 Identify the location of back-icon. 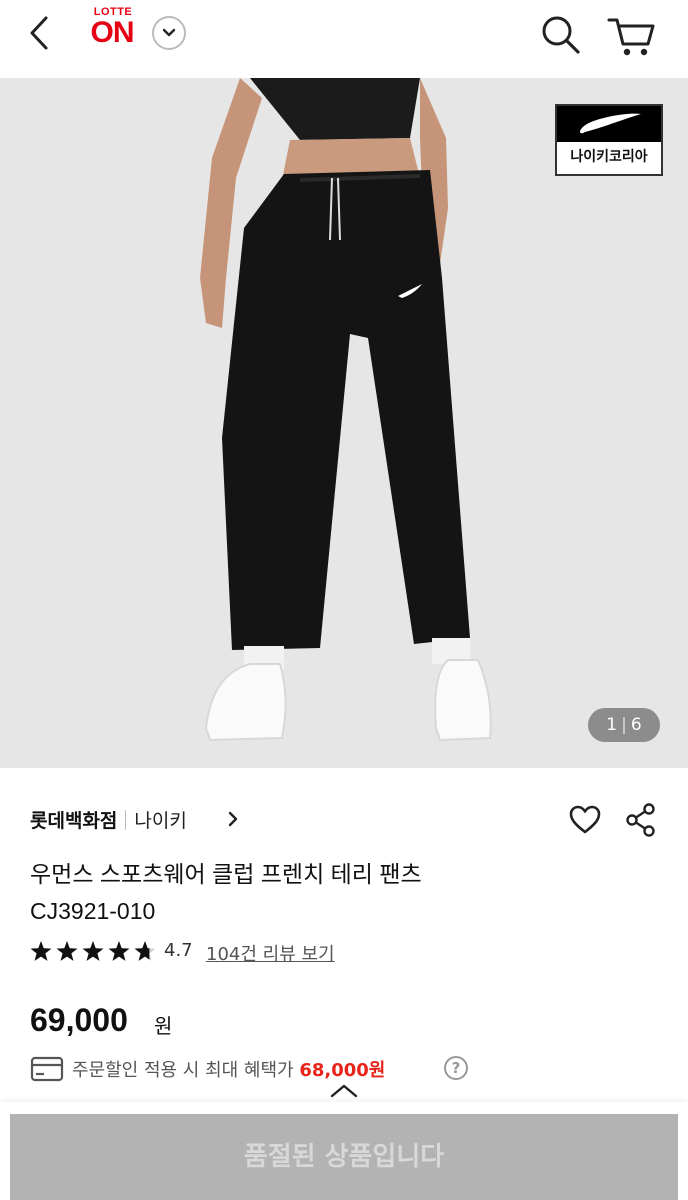
(39, 33).